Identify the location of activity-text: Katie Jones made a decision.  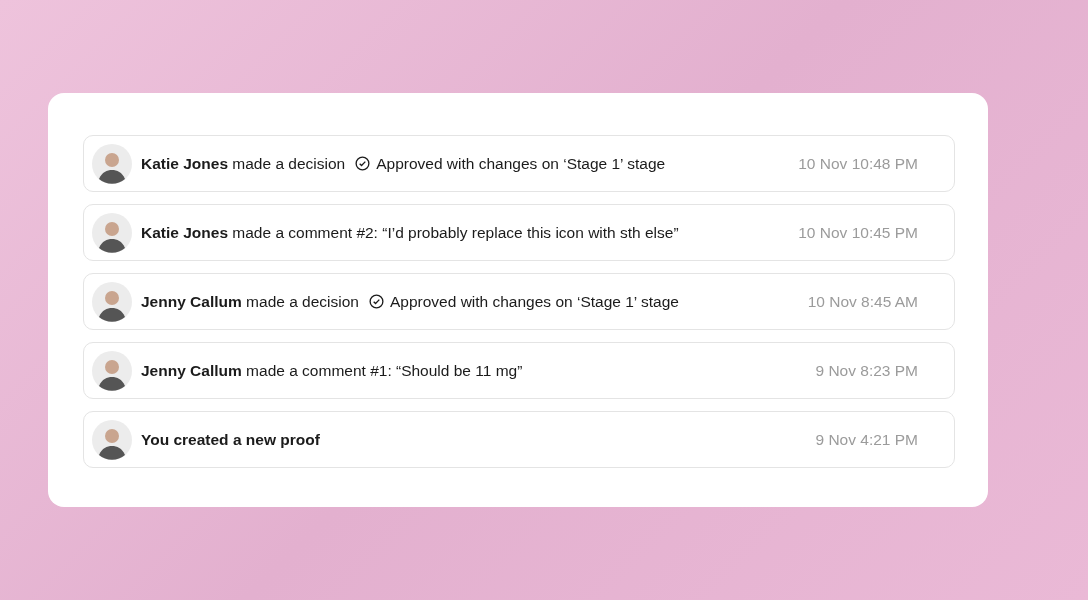
(243, 163).